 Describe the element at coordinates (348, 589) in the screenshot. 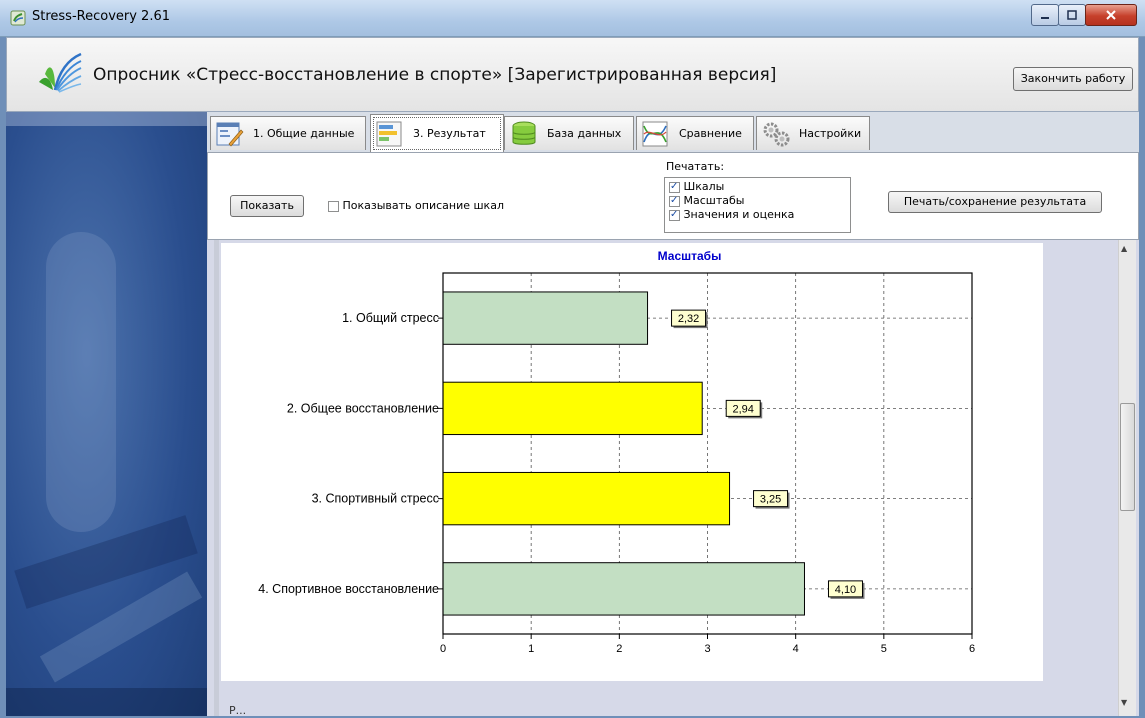

I see `category-label: 4. Спортивное восстановление` at that location.